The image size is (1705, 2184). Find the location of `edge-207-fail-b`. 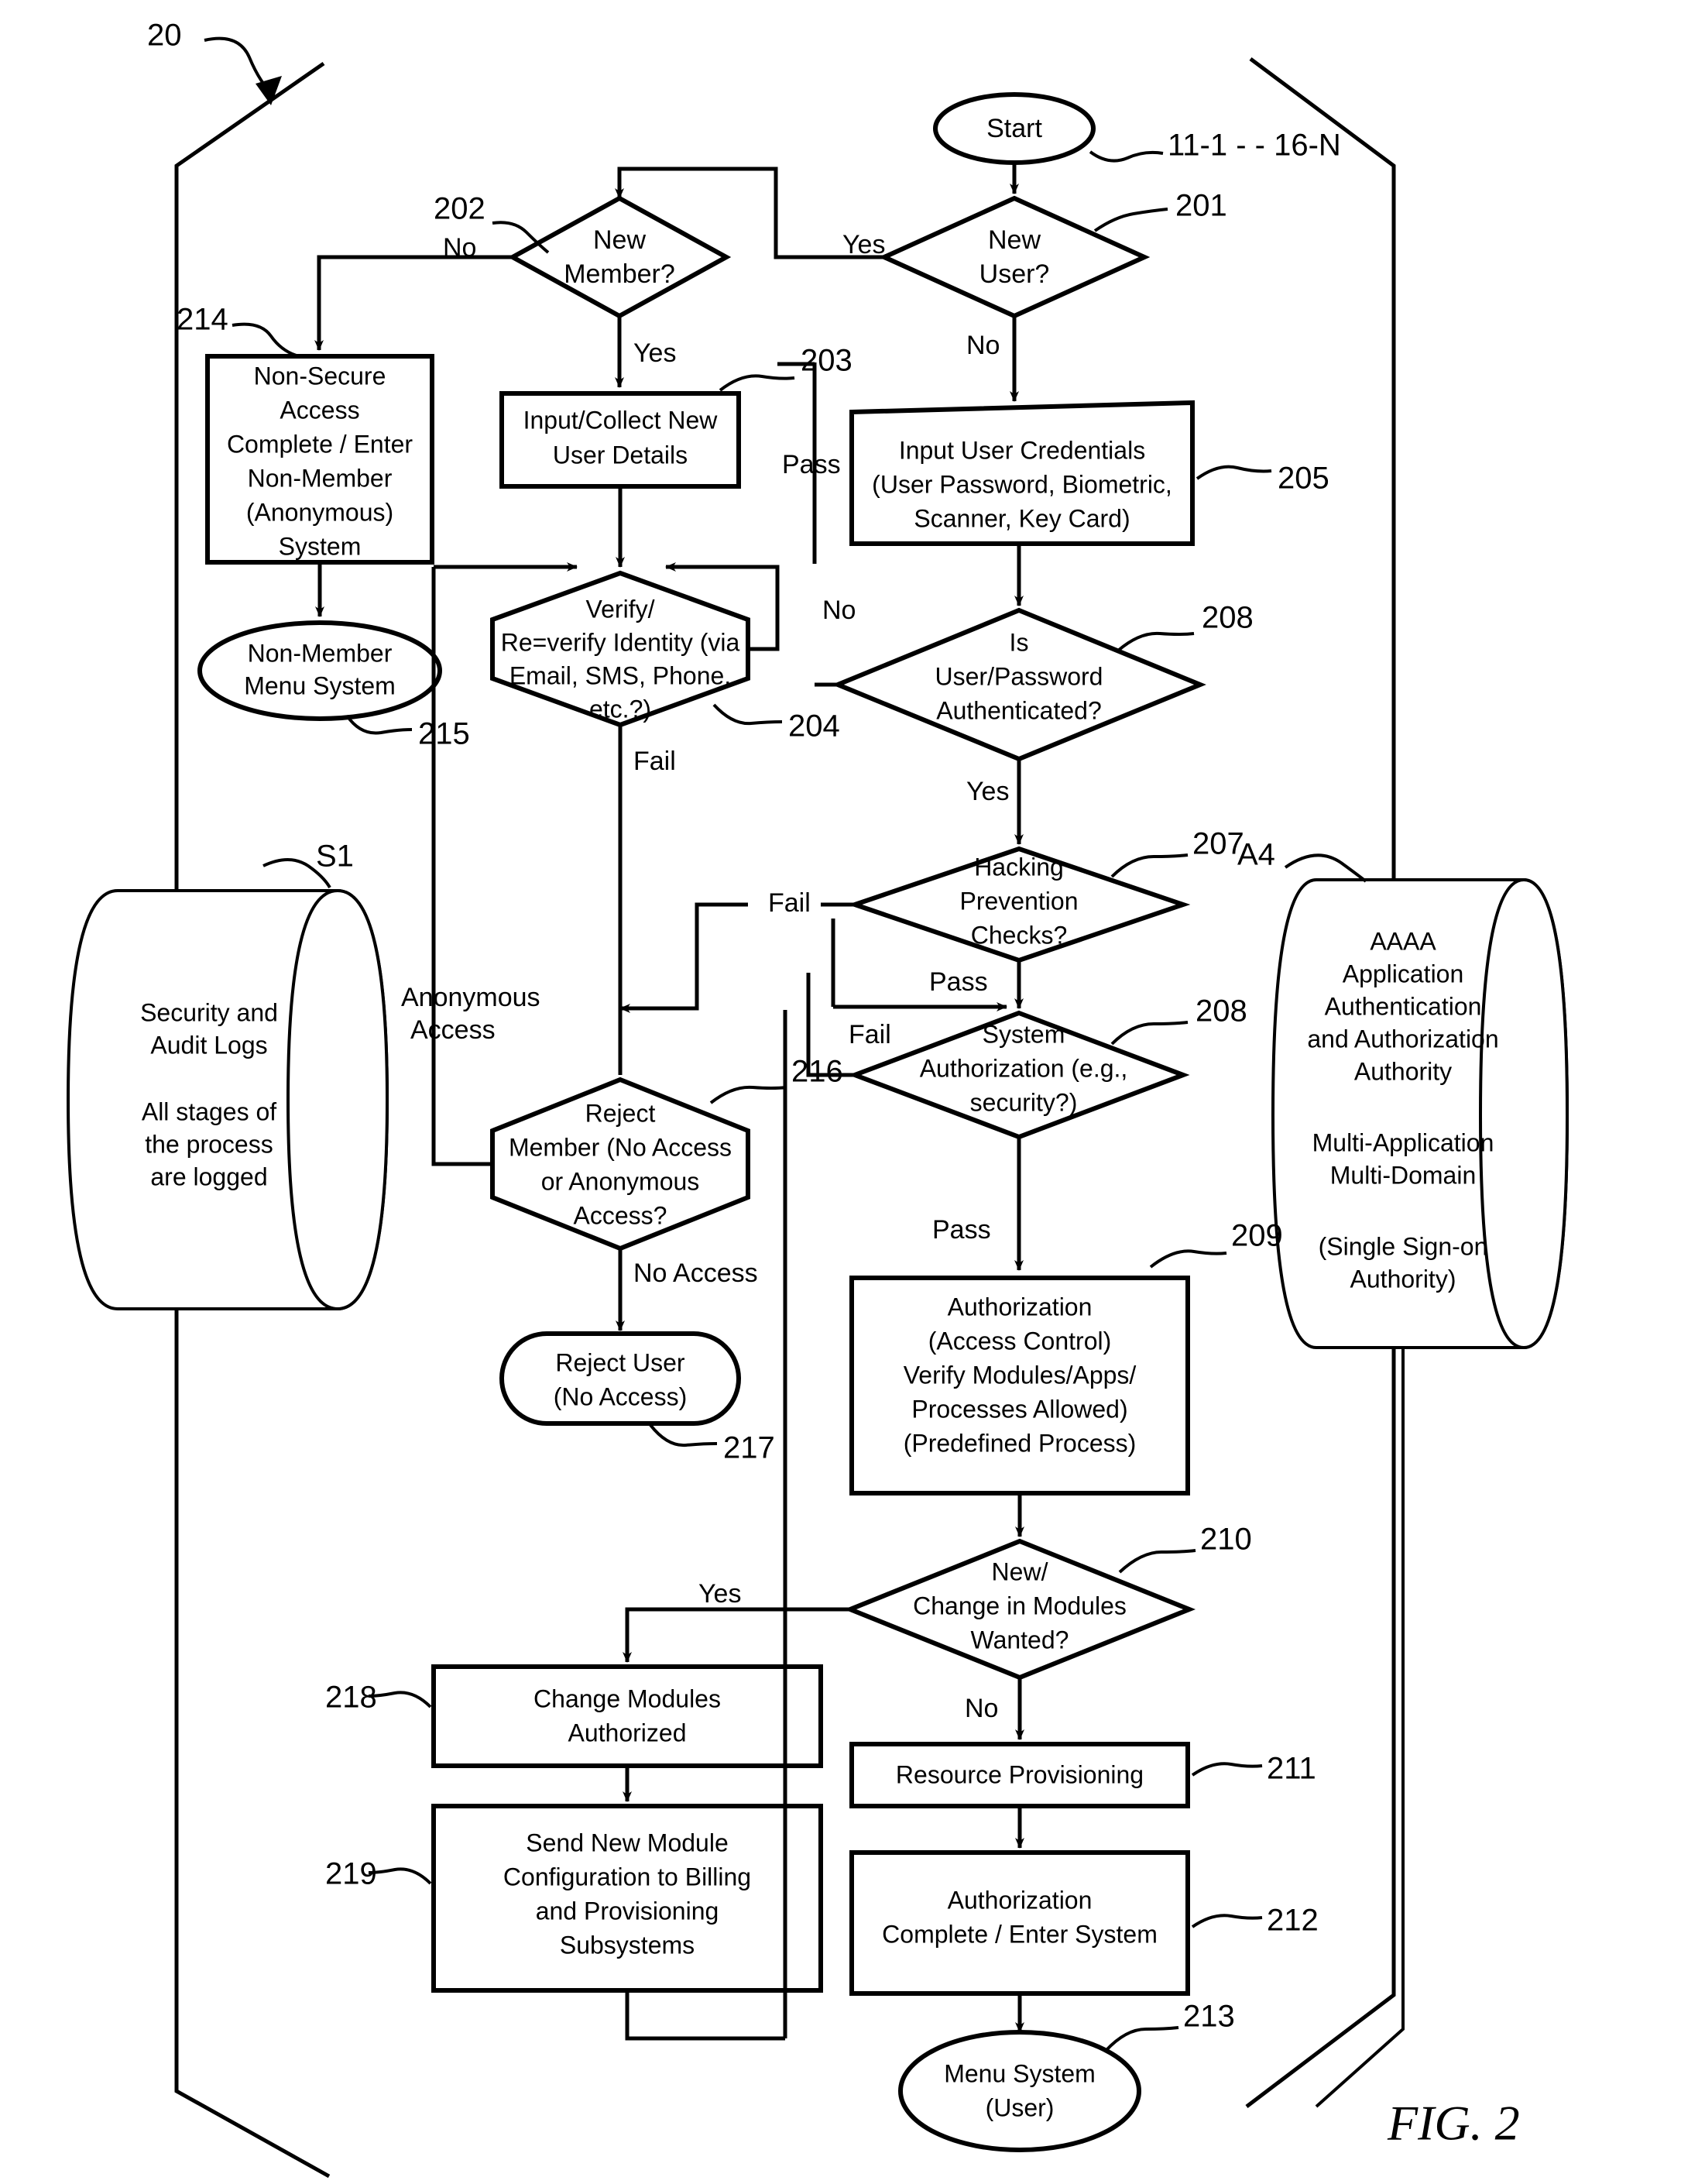

edge-207-fail-b is located at coordinates (683, 958).